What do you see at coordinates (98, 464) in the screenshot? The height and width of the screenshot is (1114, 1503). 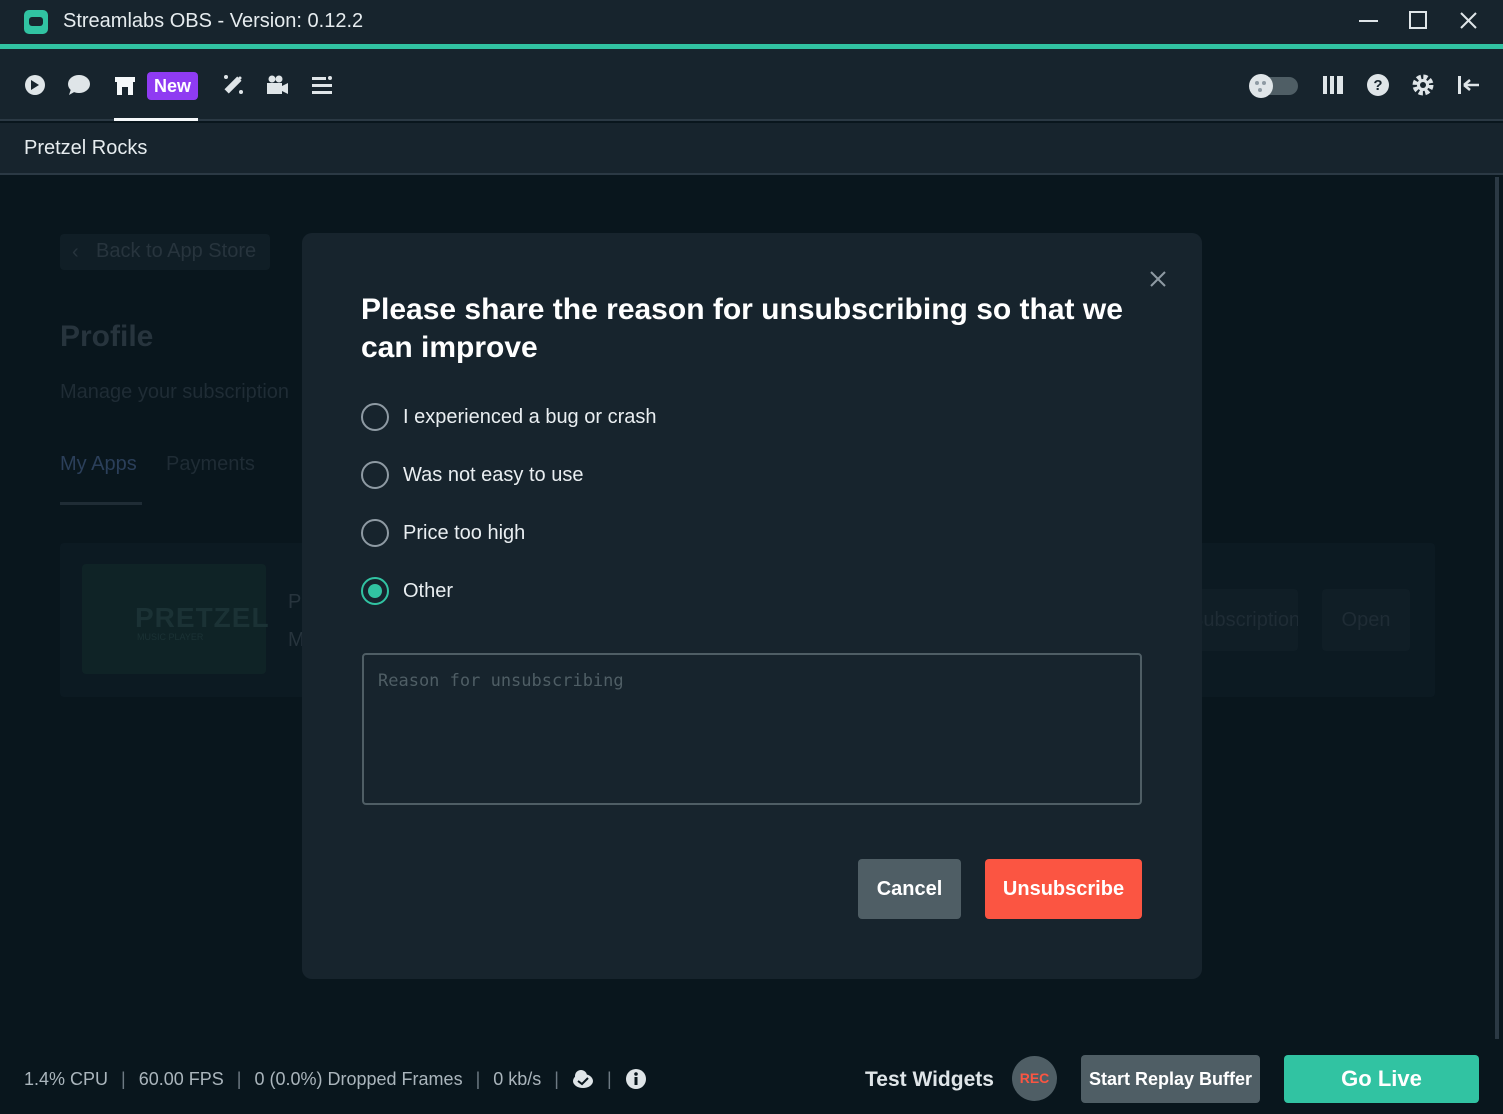 I see `tab-my-apps: My Apps` at bounding box center [98, 464].